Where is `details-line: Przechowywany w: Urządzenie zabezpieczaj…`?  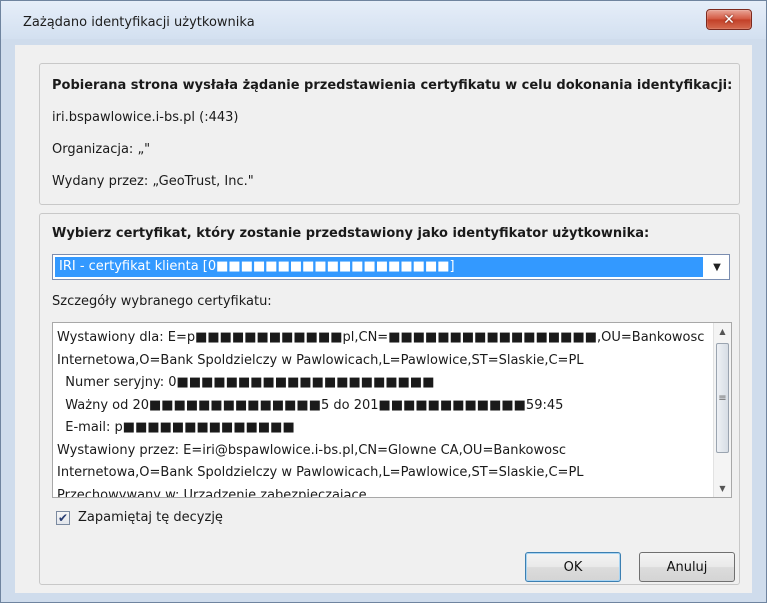
details-line: Przechowywany w: Urządzenie zabezpieczaj… is located at coordinates (212, 492).